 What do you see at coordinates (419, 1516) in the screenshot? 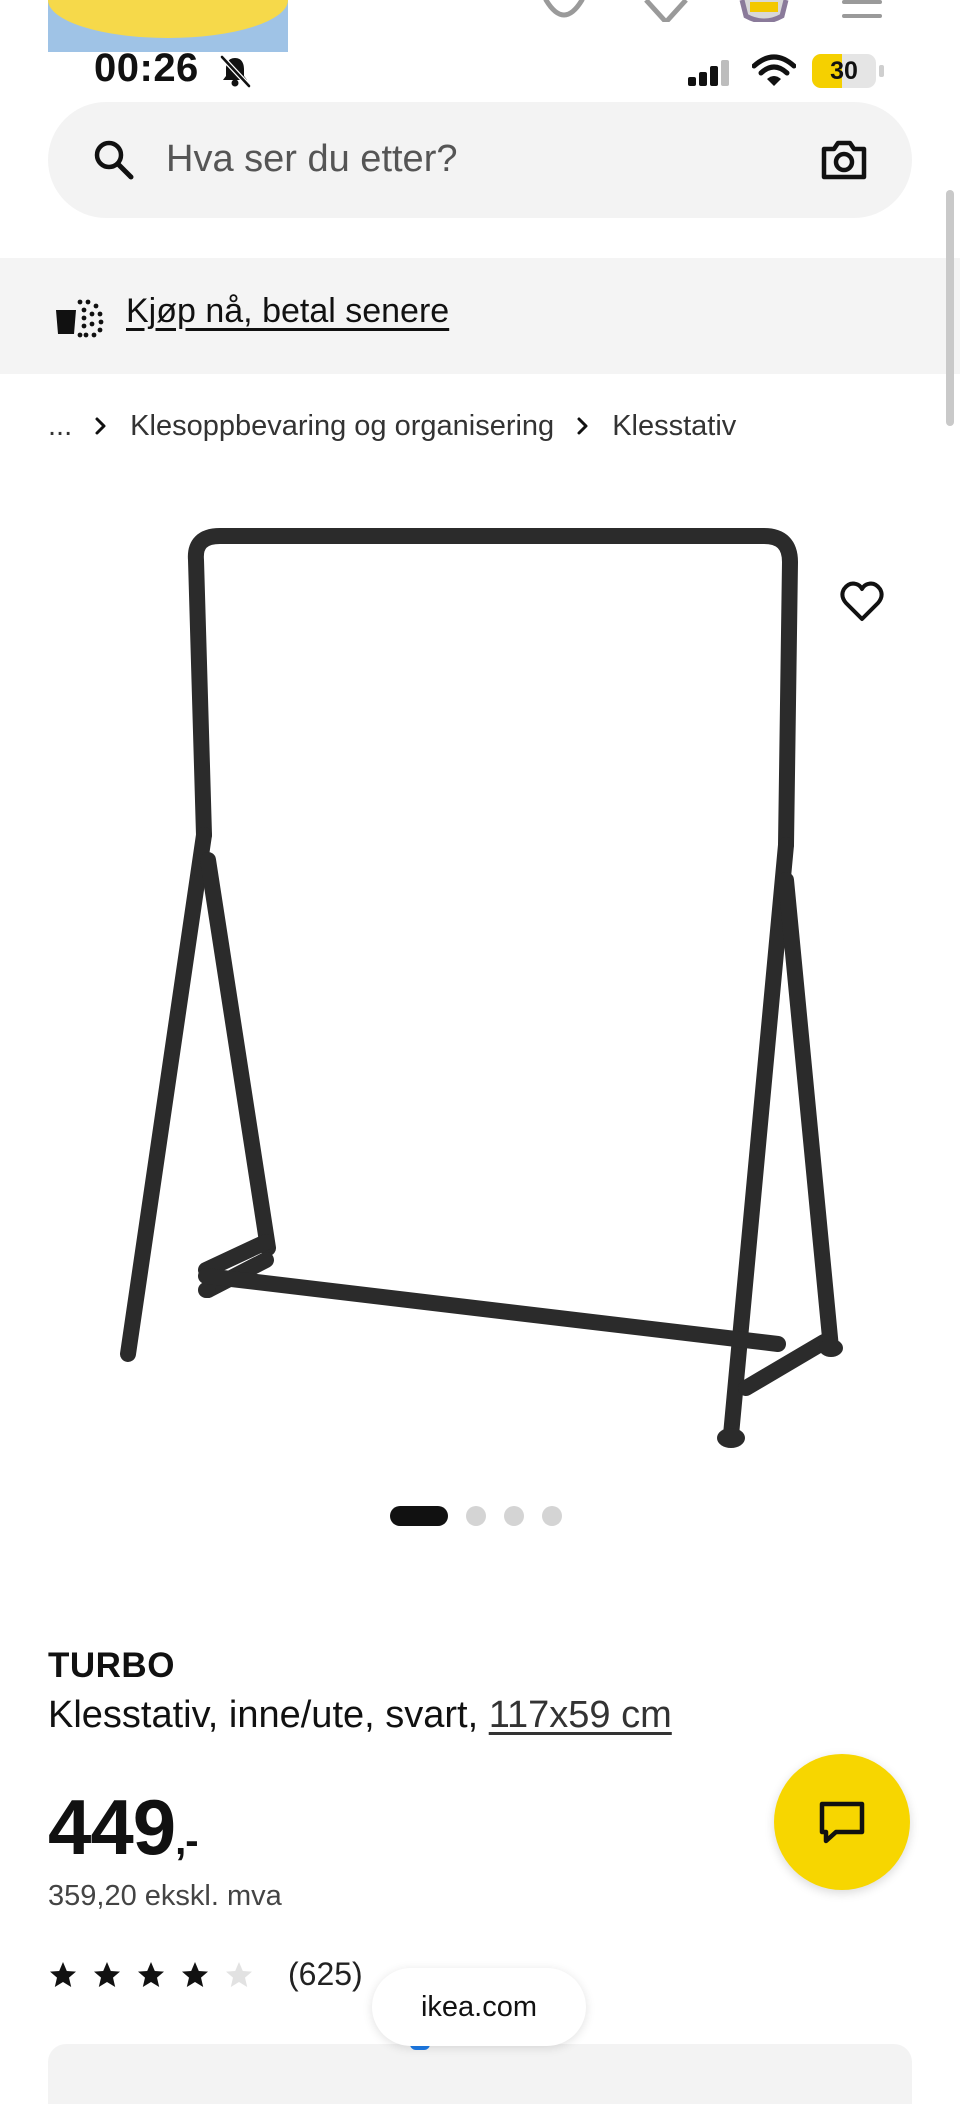
I see `carousel-dot-active` at bounding box center [419, 1516].